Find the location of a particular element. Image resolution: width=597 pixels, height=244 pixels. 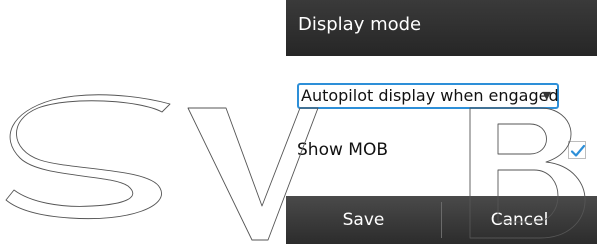

show-mob-label: Show MOB is located at coordinates (342, 150).